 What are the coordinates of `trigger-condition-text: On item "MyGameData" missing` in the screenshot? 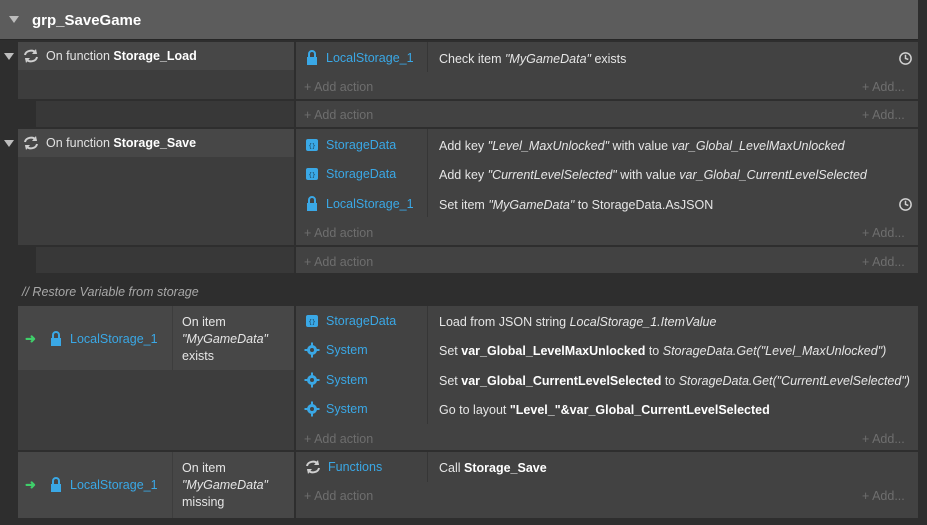 It's located at (225, 485).